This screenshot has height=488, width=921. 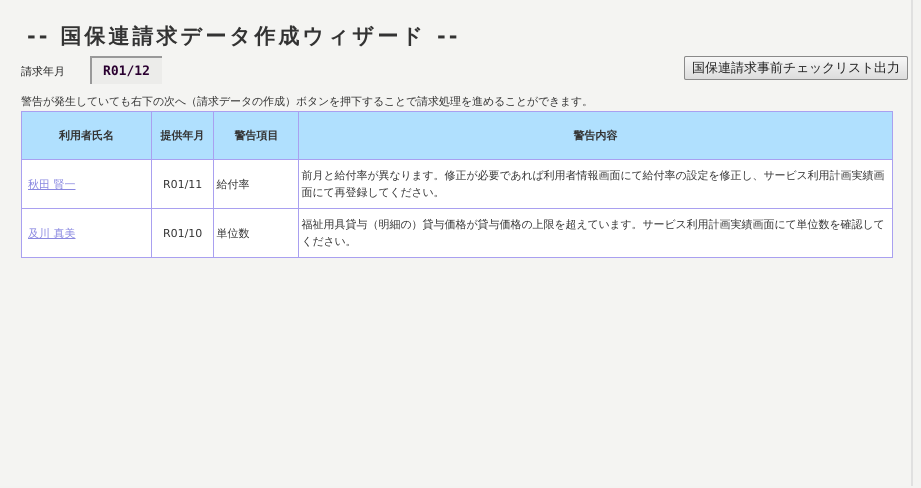 I want to click on column-header: 提供年月, so click(x=182, y=136).